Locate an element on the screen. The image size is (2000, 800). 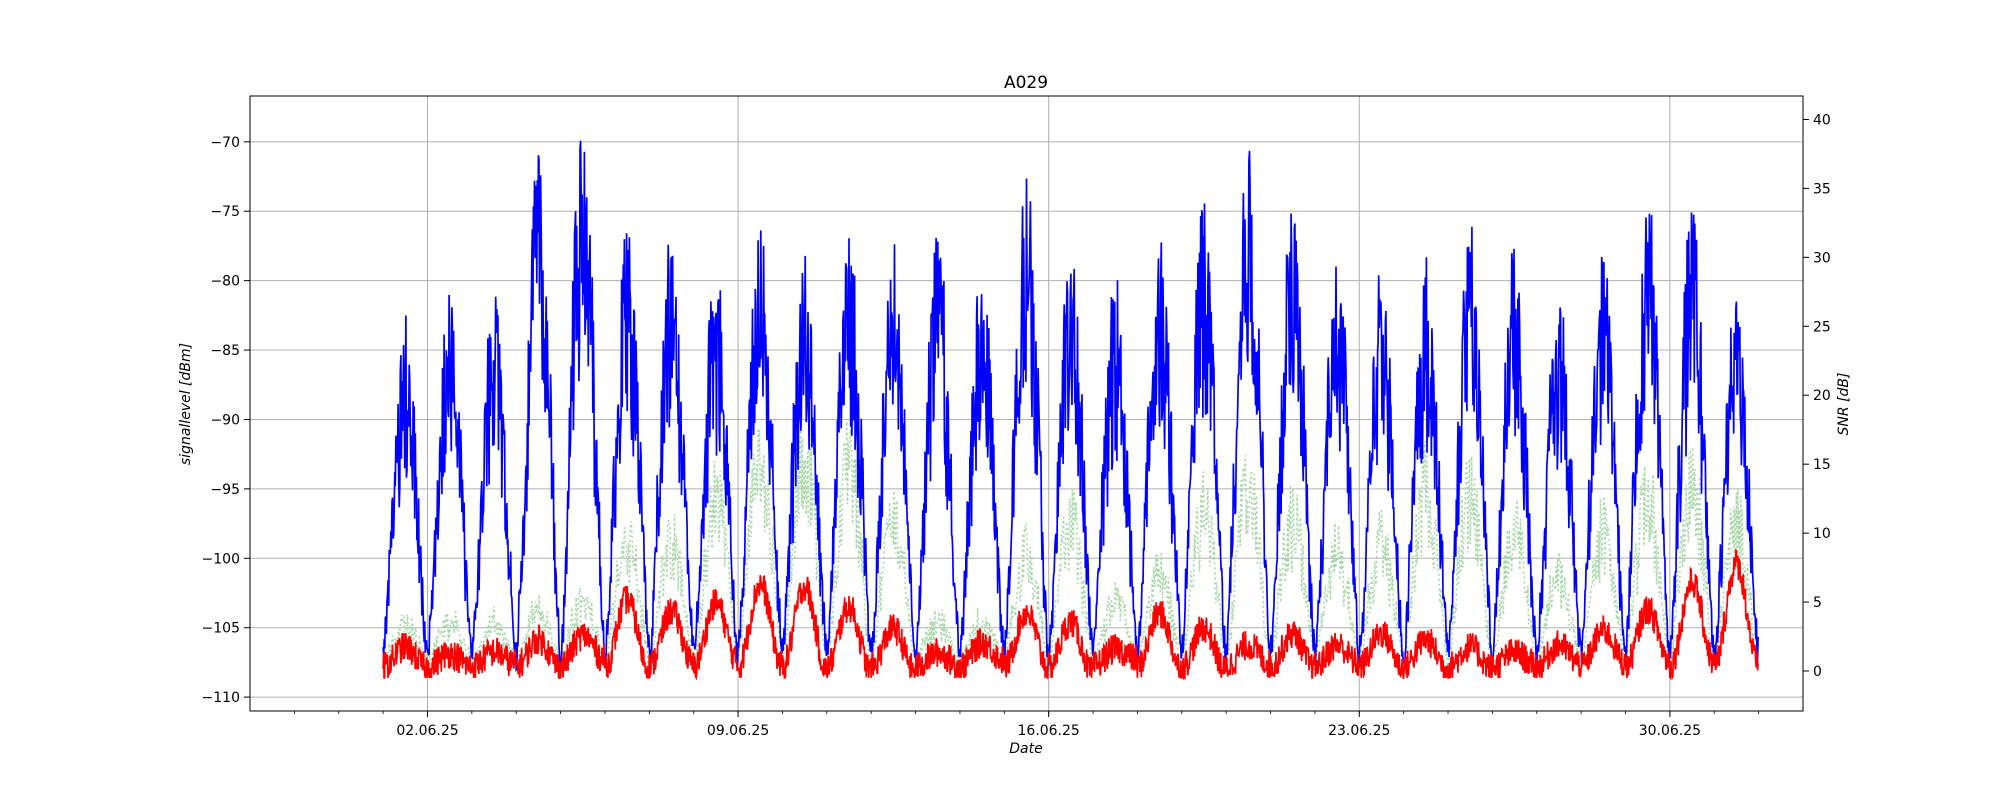
y-left-tick-label: −110 is located at coordinates (221, 698).